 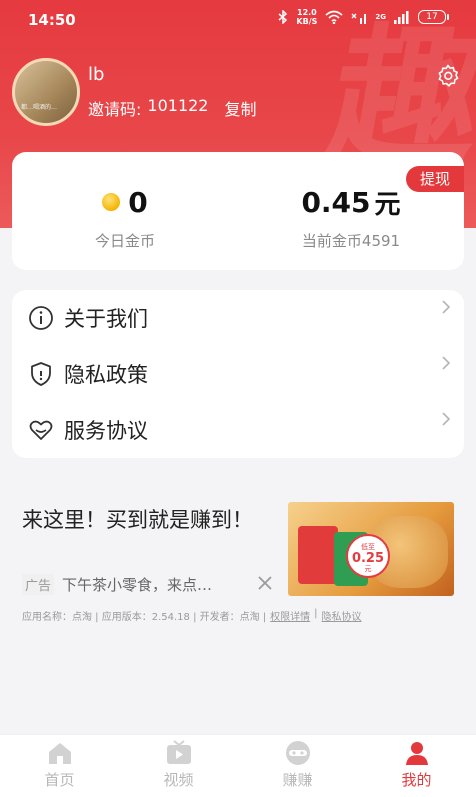 What do you see at coordinates (401, 17) in the screenshot?
I see `signal-icon` at bounding box center [401, 17].